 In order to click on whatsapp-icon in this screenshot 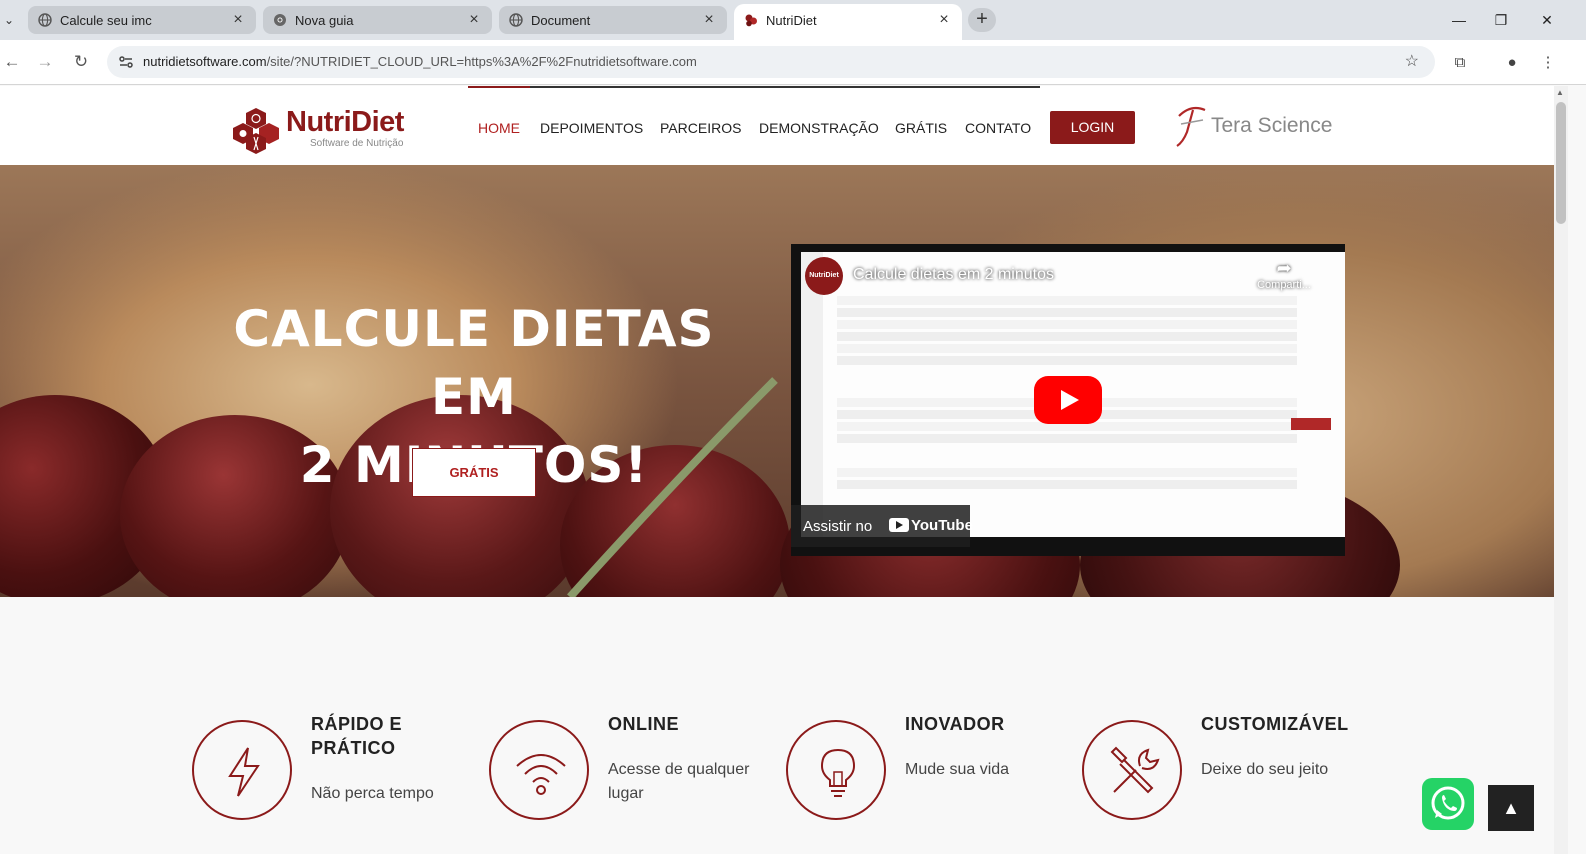, I will do `click(1448, 803)`.